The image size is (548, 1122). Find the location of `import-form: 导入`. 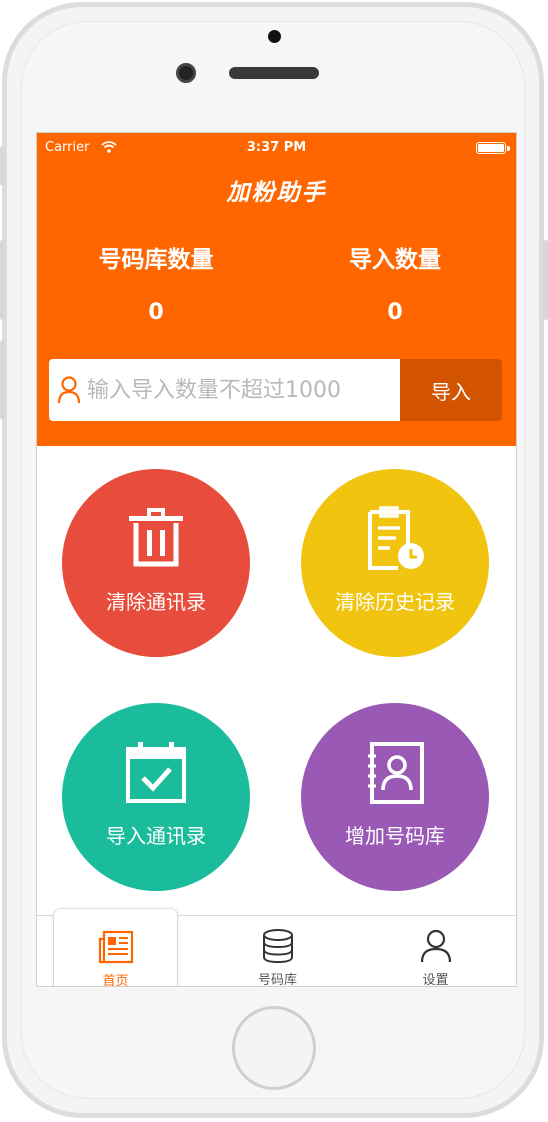

import-form: 导入 is located at coordinates (275, 390).